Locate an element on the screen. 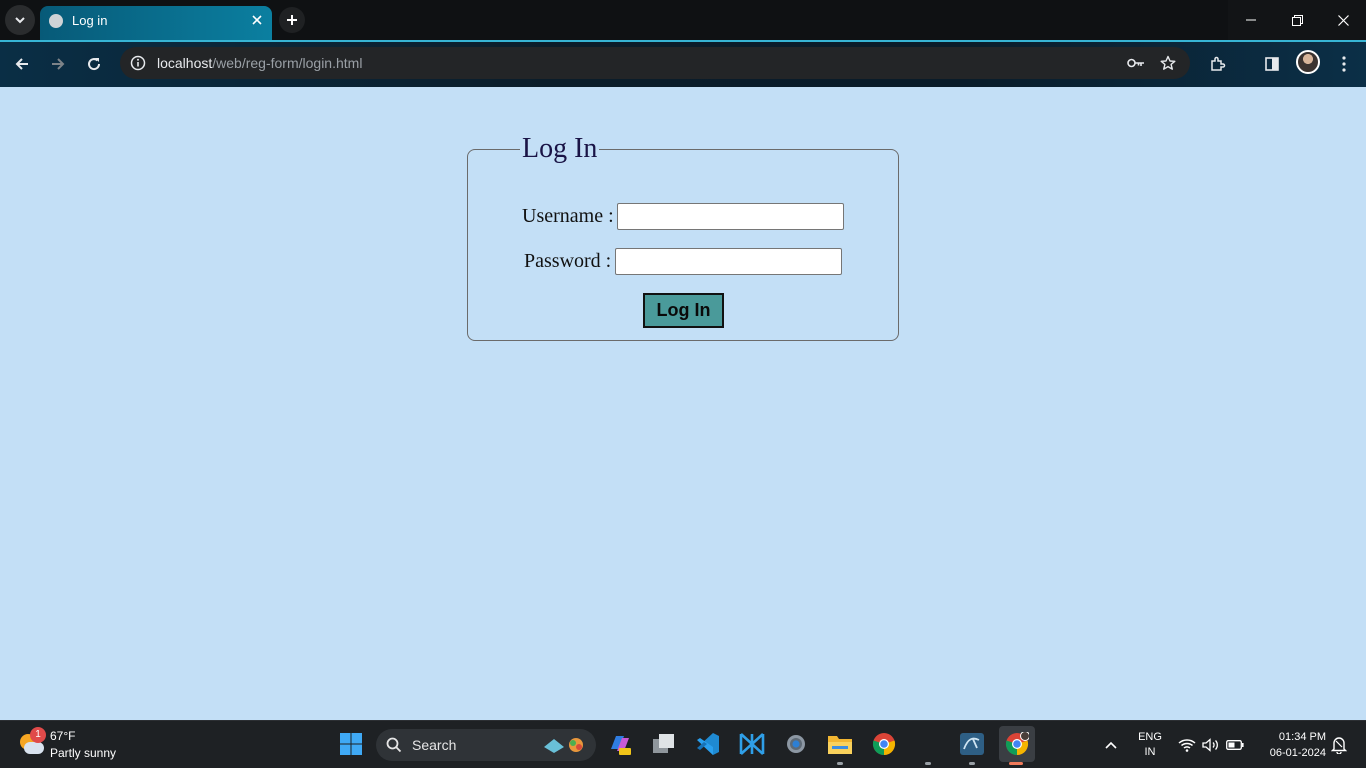 Image resolution: width=1366 pixels, height=768 pixels. profile-avatar is located at coordinates (1308, 62).